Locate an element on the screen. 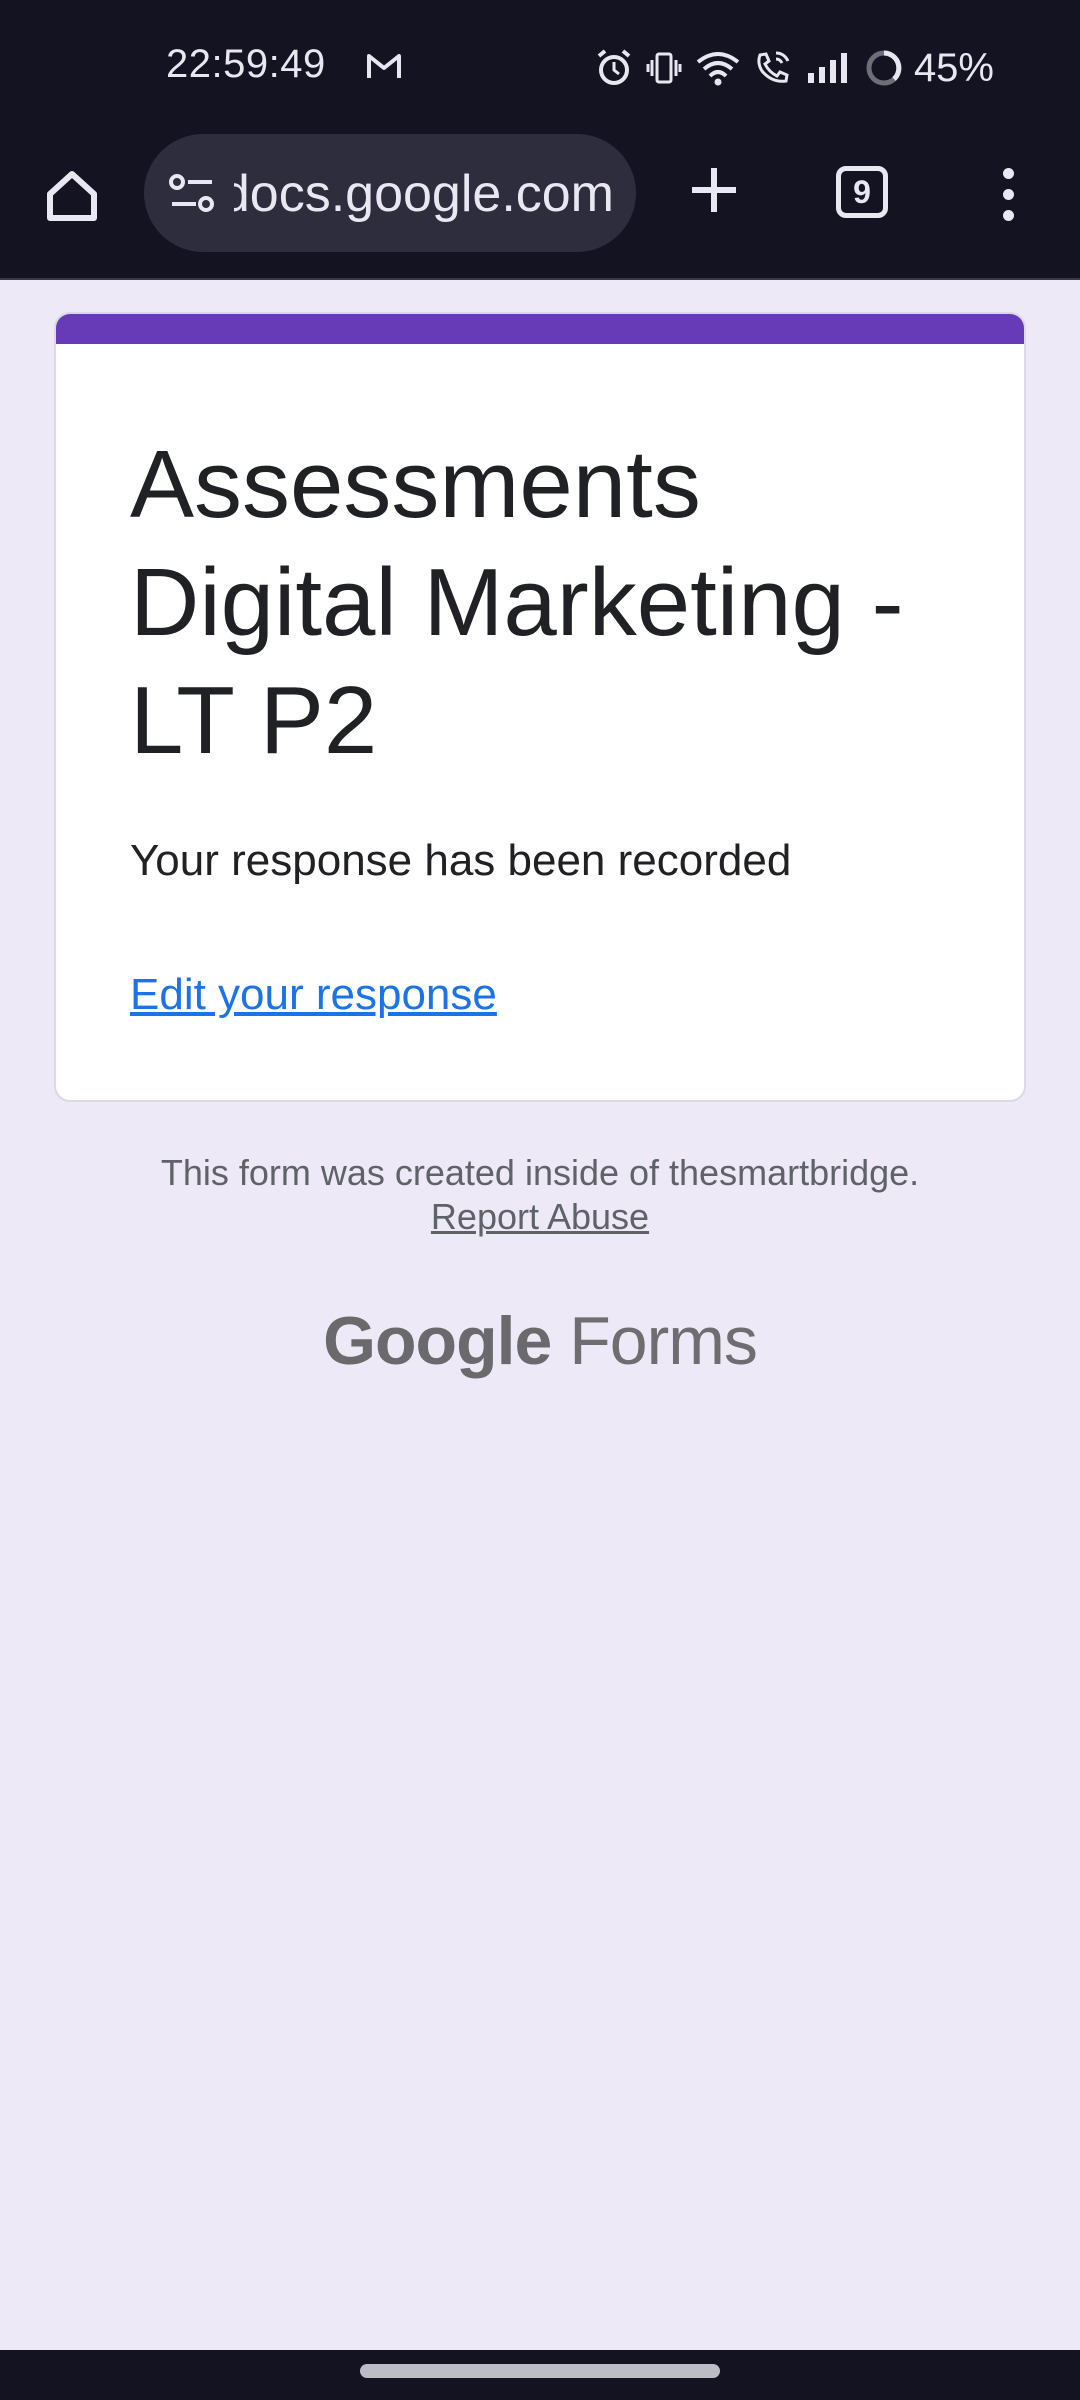 Image resolution: width=1080 pixels, height=2400 pixels. new-tab-button is located at coordinates (714, 190).